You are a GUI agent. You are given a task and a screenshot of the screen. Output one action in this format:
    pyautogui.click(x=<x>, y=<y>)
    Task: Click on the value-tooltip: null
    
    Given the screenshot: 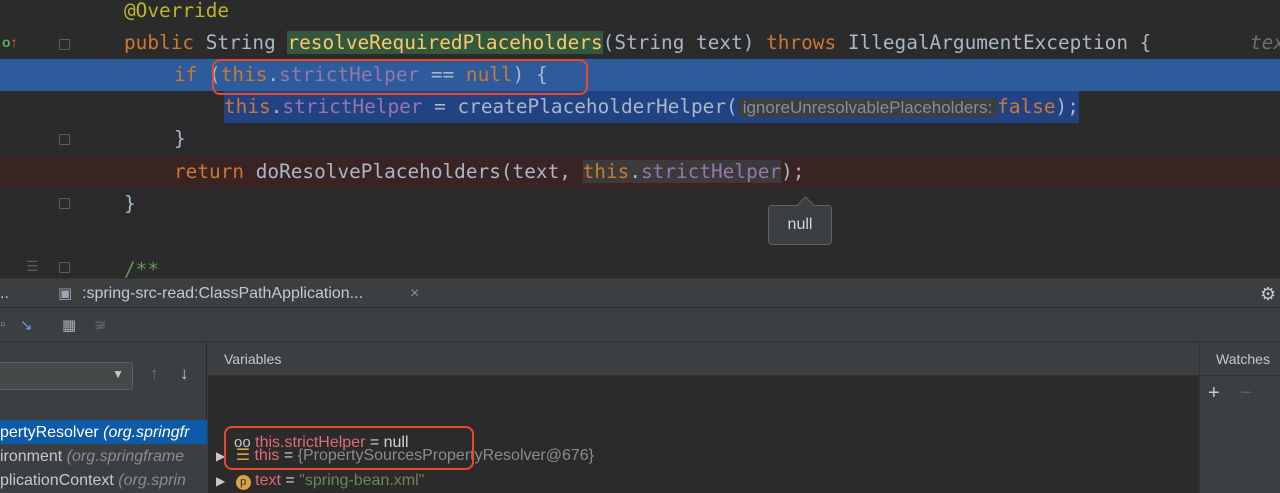 What is the action you would take?
    pyautogui.click(x=800, y=225)
    